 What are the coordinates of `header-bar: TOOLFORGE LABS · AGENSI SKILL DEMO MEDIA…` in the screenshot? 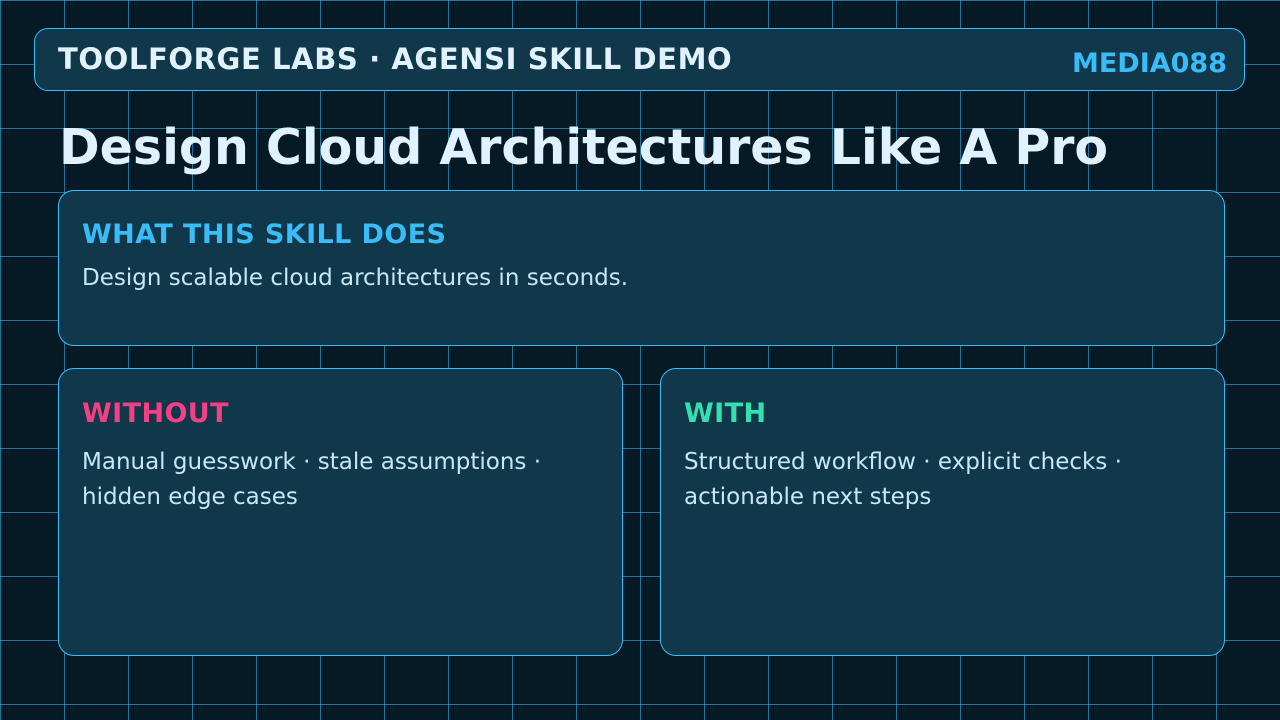 It's located at (639, 59).